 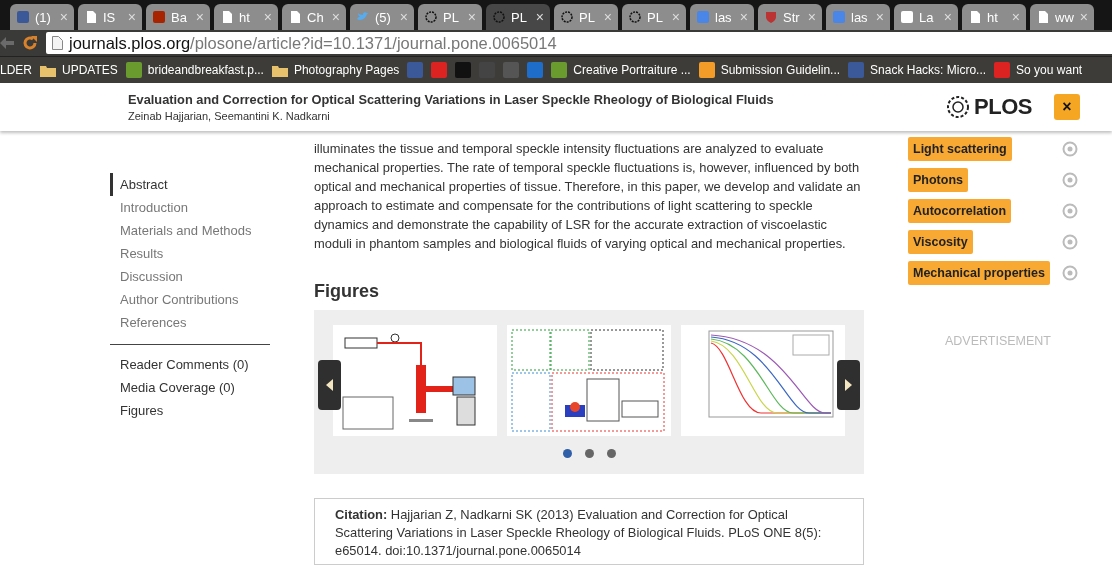 What do you see at coordinates (790, 17) in the screenshot?
I see `browser-tab: Str ×` at bounding box center [790, 17].